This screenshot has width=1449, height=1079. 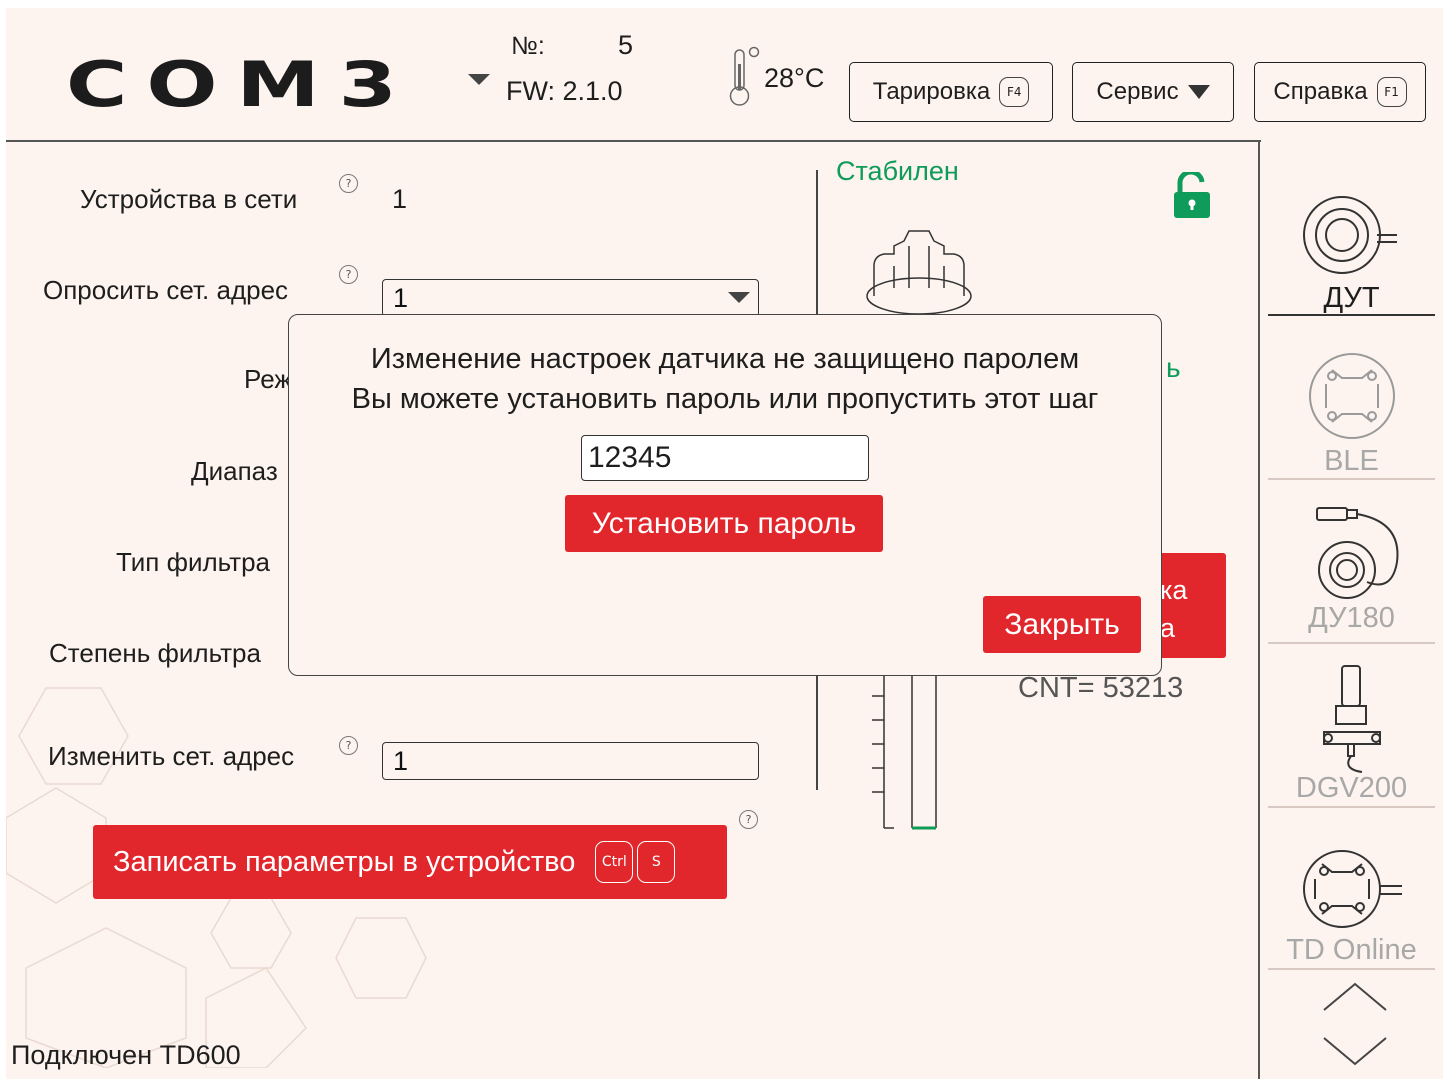 I want to click on service-button-label: Сервис, so click(x=1137, y=91).